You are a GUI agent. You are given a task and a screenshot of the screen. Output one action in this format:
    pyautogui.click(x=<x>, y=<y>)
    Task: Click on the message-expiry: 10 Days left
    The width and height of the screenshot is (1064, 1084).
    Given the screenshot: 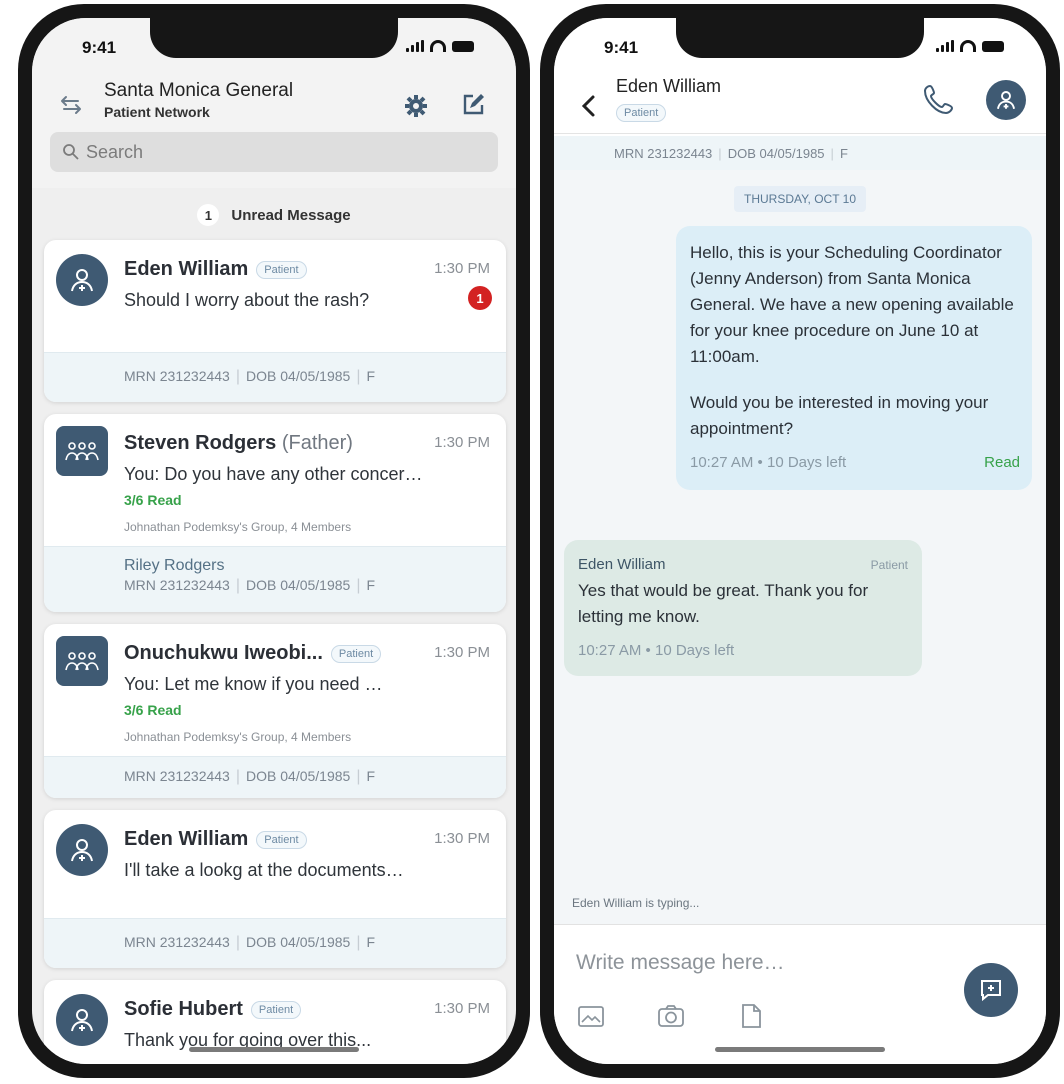 What is the action you would take?
    pyautogui.click(x=806, y=462)
    